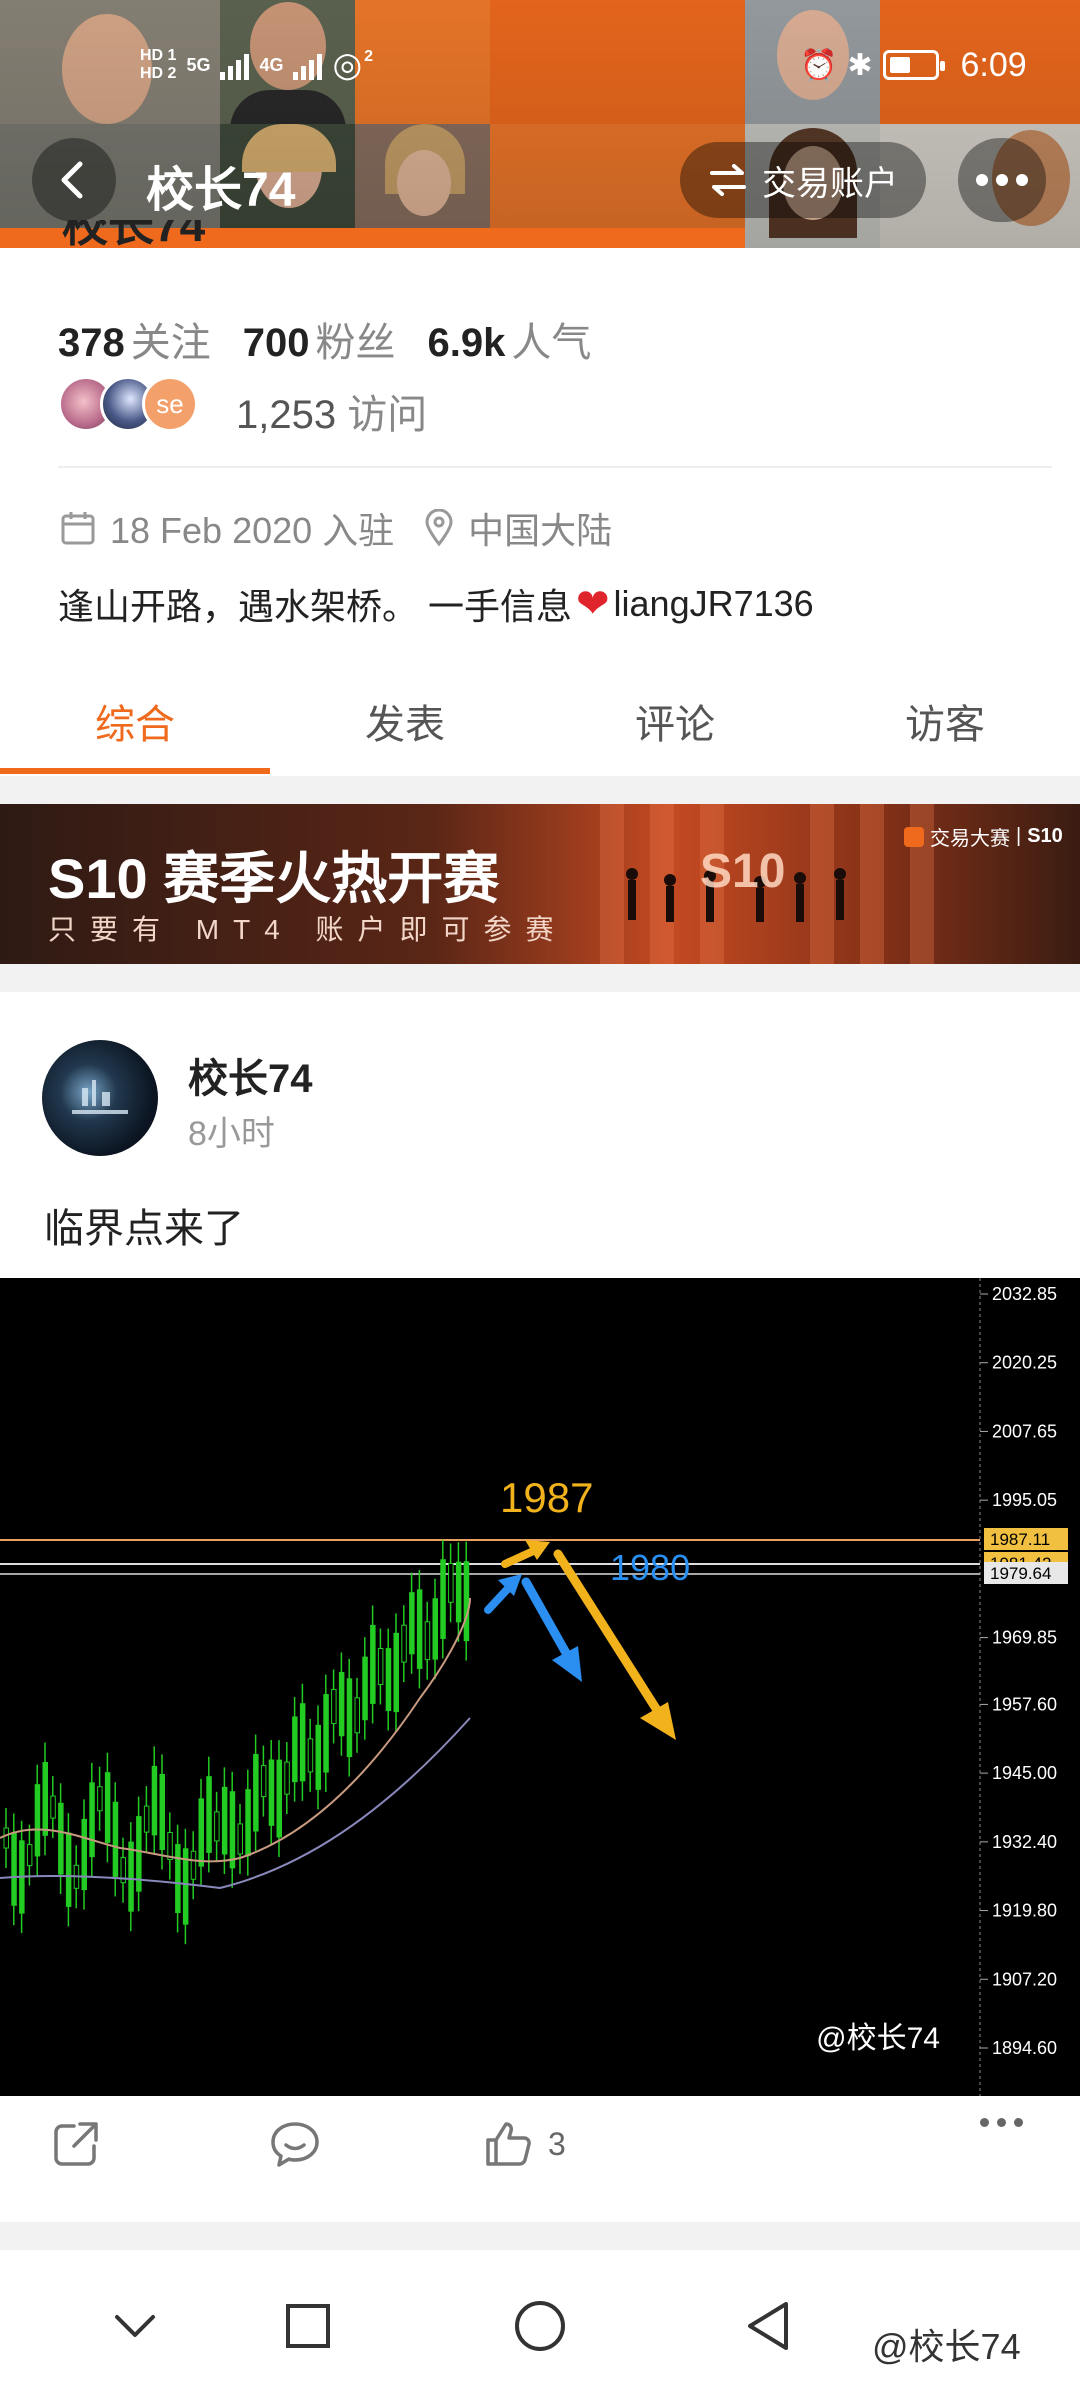 The height and width of the screenshot is (2400, 1080). Describe the element at coordinates (319, 339) in the screenshot. I see `followers-stat: 700 粉丝` at that location.